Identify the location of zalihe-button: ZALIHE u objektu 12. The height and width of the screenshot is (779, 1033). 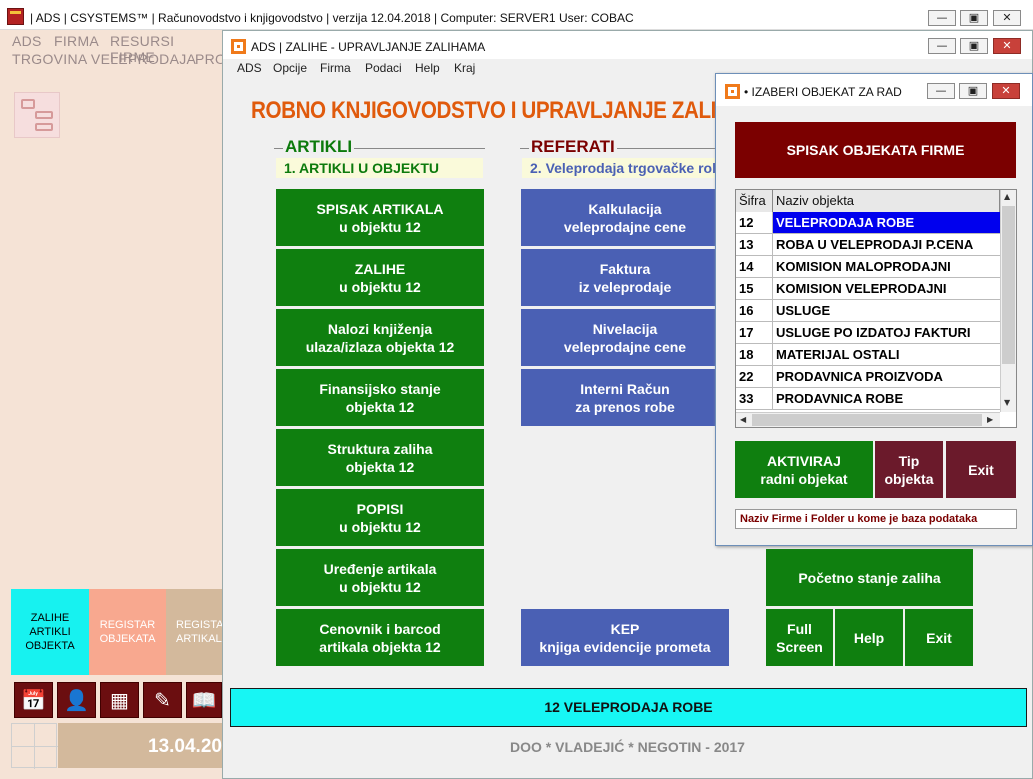
(380, 277).